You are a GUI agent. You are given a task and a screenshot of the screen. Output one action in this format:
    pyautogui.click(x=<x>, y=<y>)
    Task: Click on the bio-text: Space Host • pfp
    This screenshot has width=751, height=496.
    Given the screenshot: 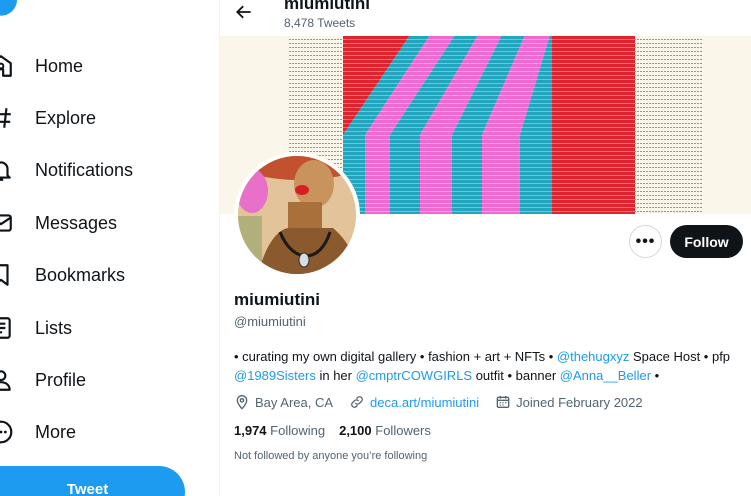 What is the action you would take?
    pyautogui.click(x=680, y=356)
    